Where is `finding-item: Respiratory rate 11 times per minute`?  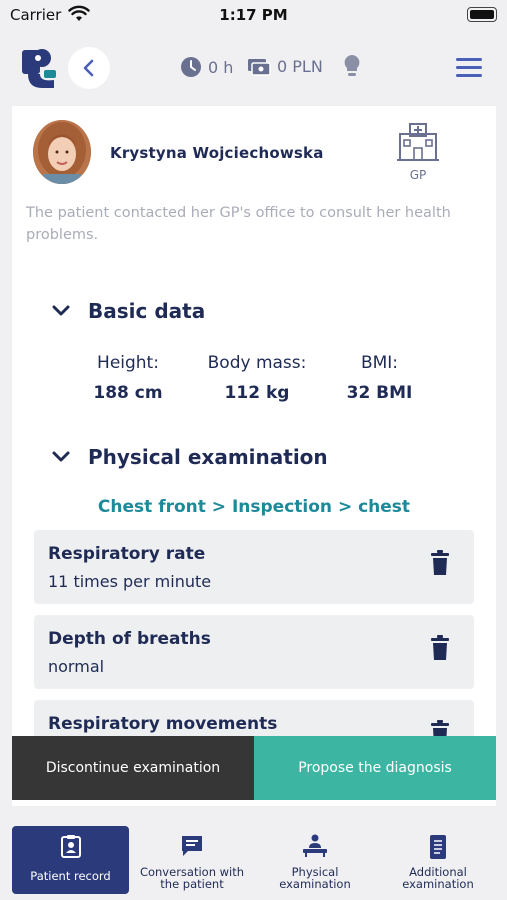
finding-item: Respiratory rate 11 times per minute is located at coordinates (254, 567).